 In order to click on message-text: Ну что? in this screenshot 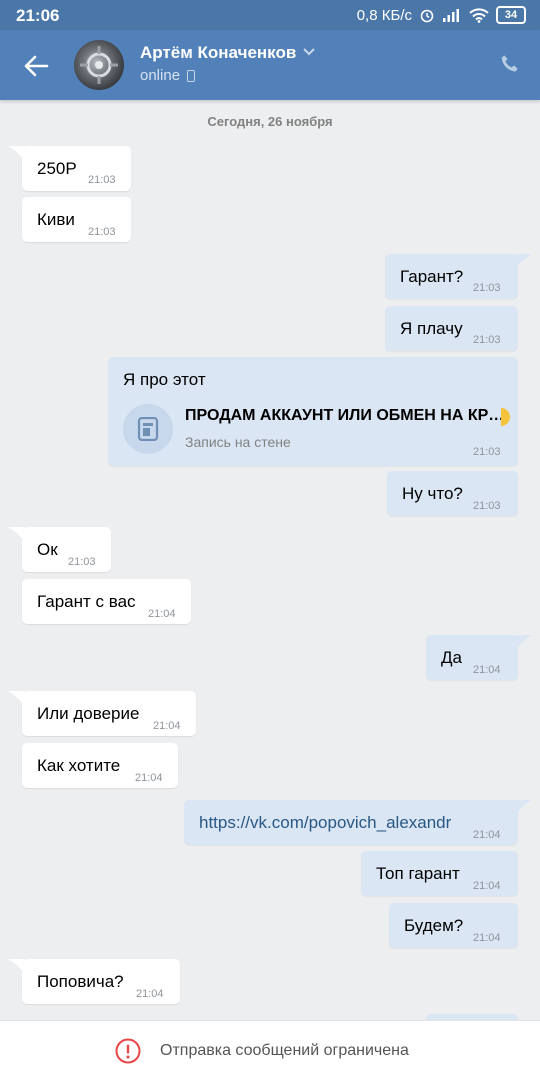, I will do `click(432, 493)`.